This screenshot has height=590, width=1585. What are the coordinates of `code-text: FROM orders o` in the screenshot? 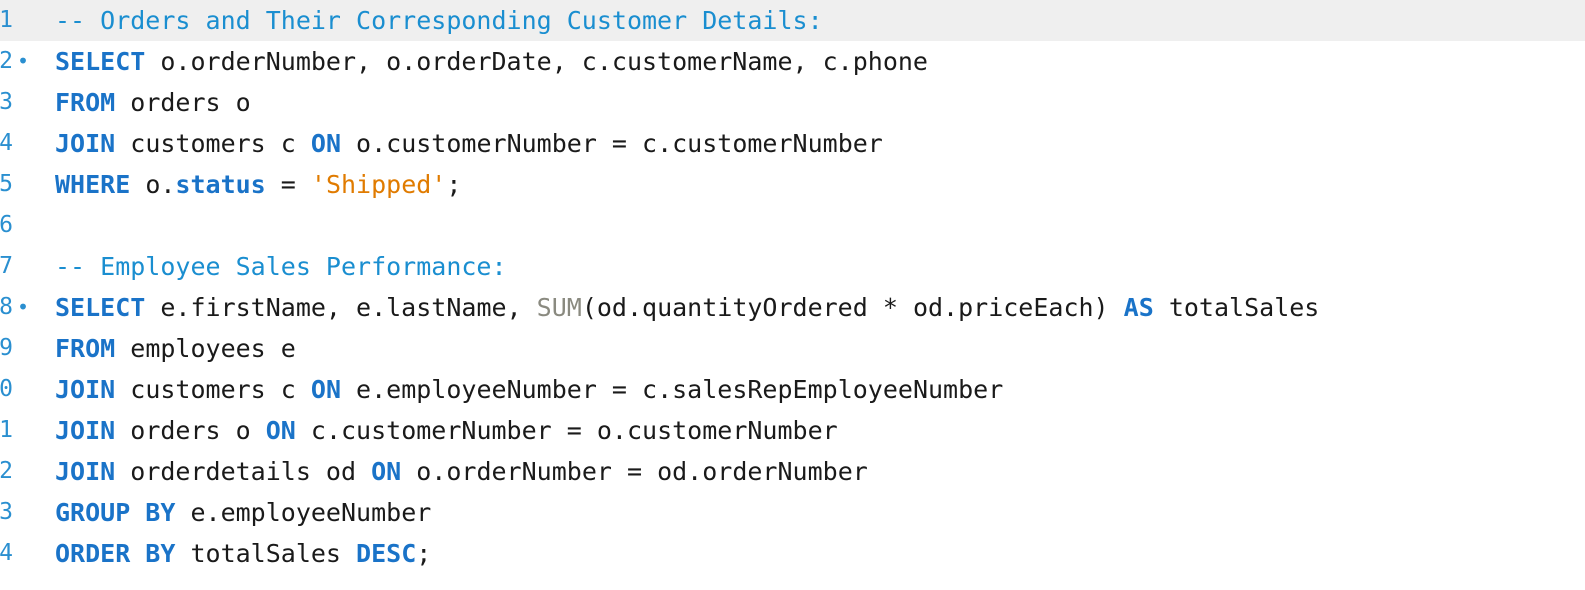 It's located at (153, 102).